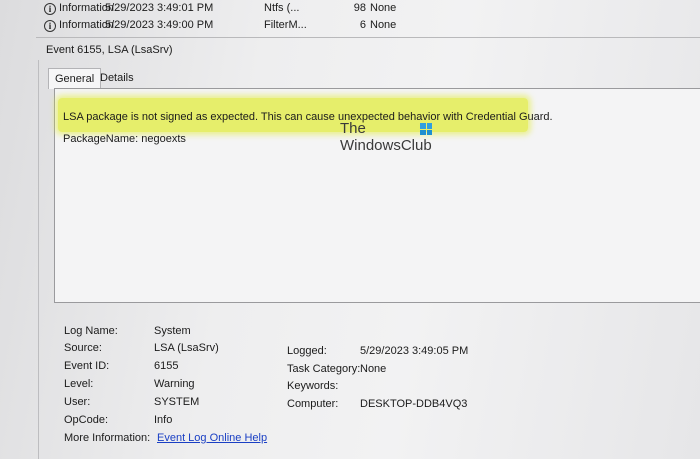  I want to click on windows-logo-icon, so click(426, 129).